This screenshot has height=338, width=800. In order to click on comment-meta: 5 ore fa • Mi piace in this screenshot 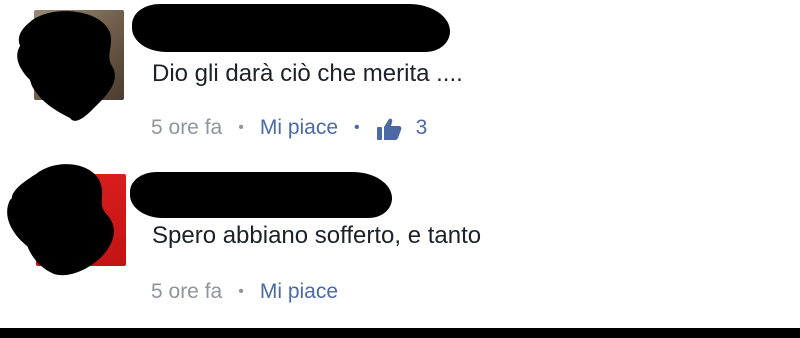, I will do `click(244, 292)`.